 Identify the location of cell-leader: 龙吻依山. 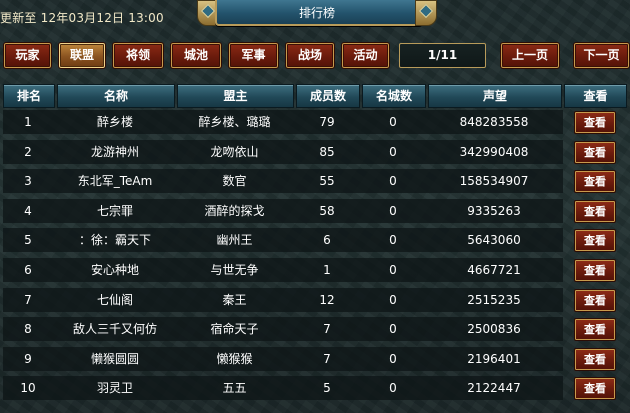
(234, 151).